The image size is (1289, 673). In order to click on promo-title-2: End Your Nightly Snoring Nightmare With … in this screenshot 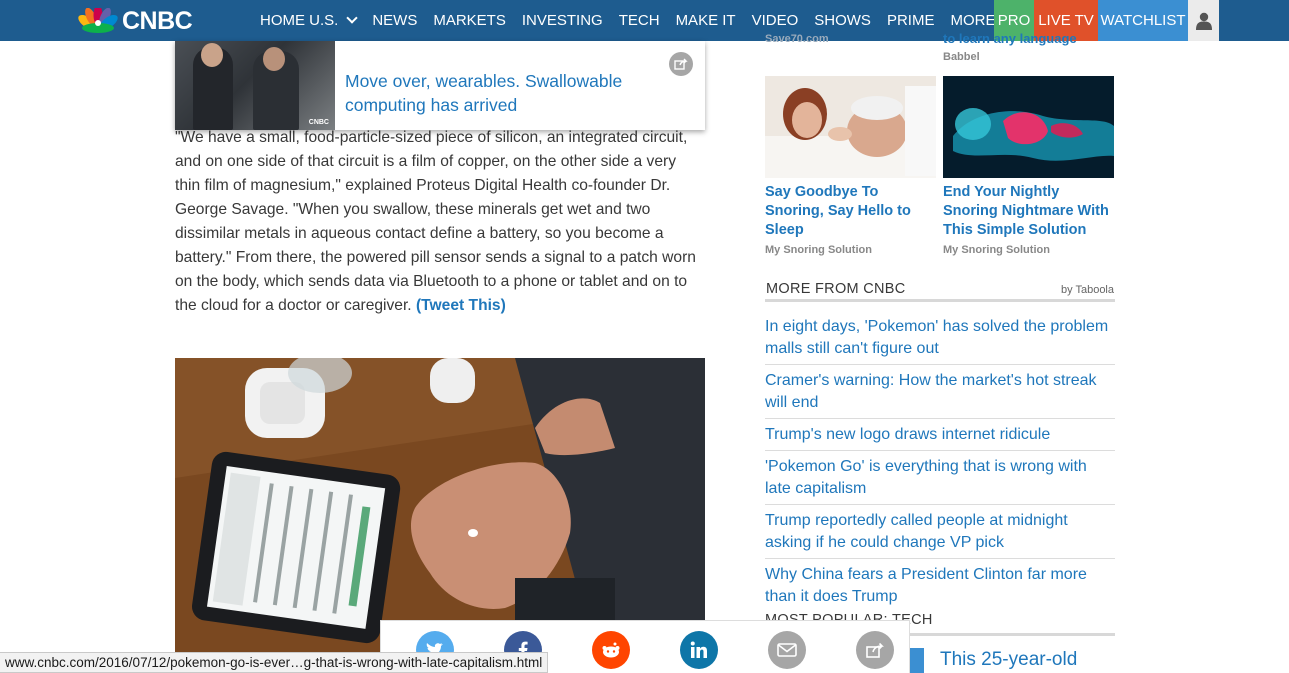, I will do `click(1026, 211)`.